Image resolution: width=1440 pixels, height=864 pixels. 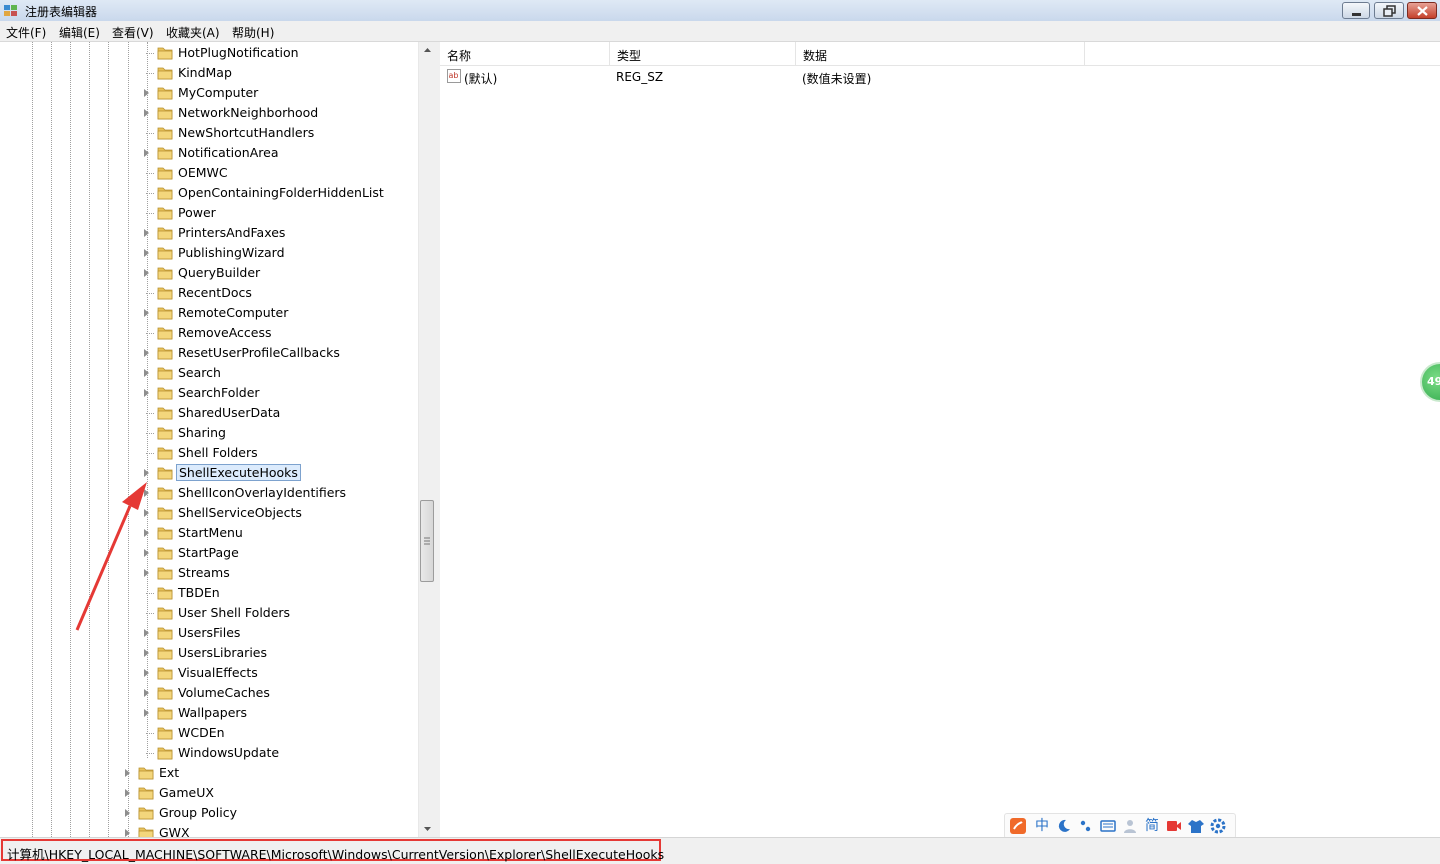 What do you see at coordinates (262, 492) in the screenshot?
I see `tree-node-label: ShellIconOverlayIdentifiers` at bounding box center [262, 492].